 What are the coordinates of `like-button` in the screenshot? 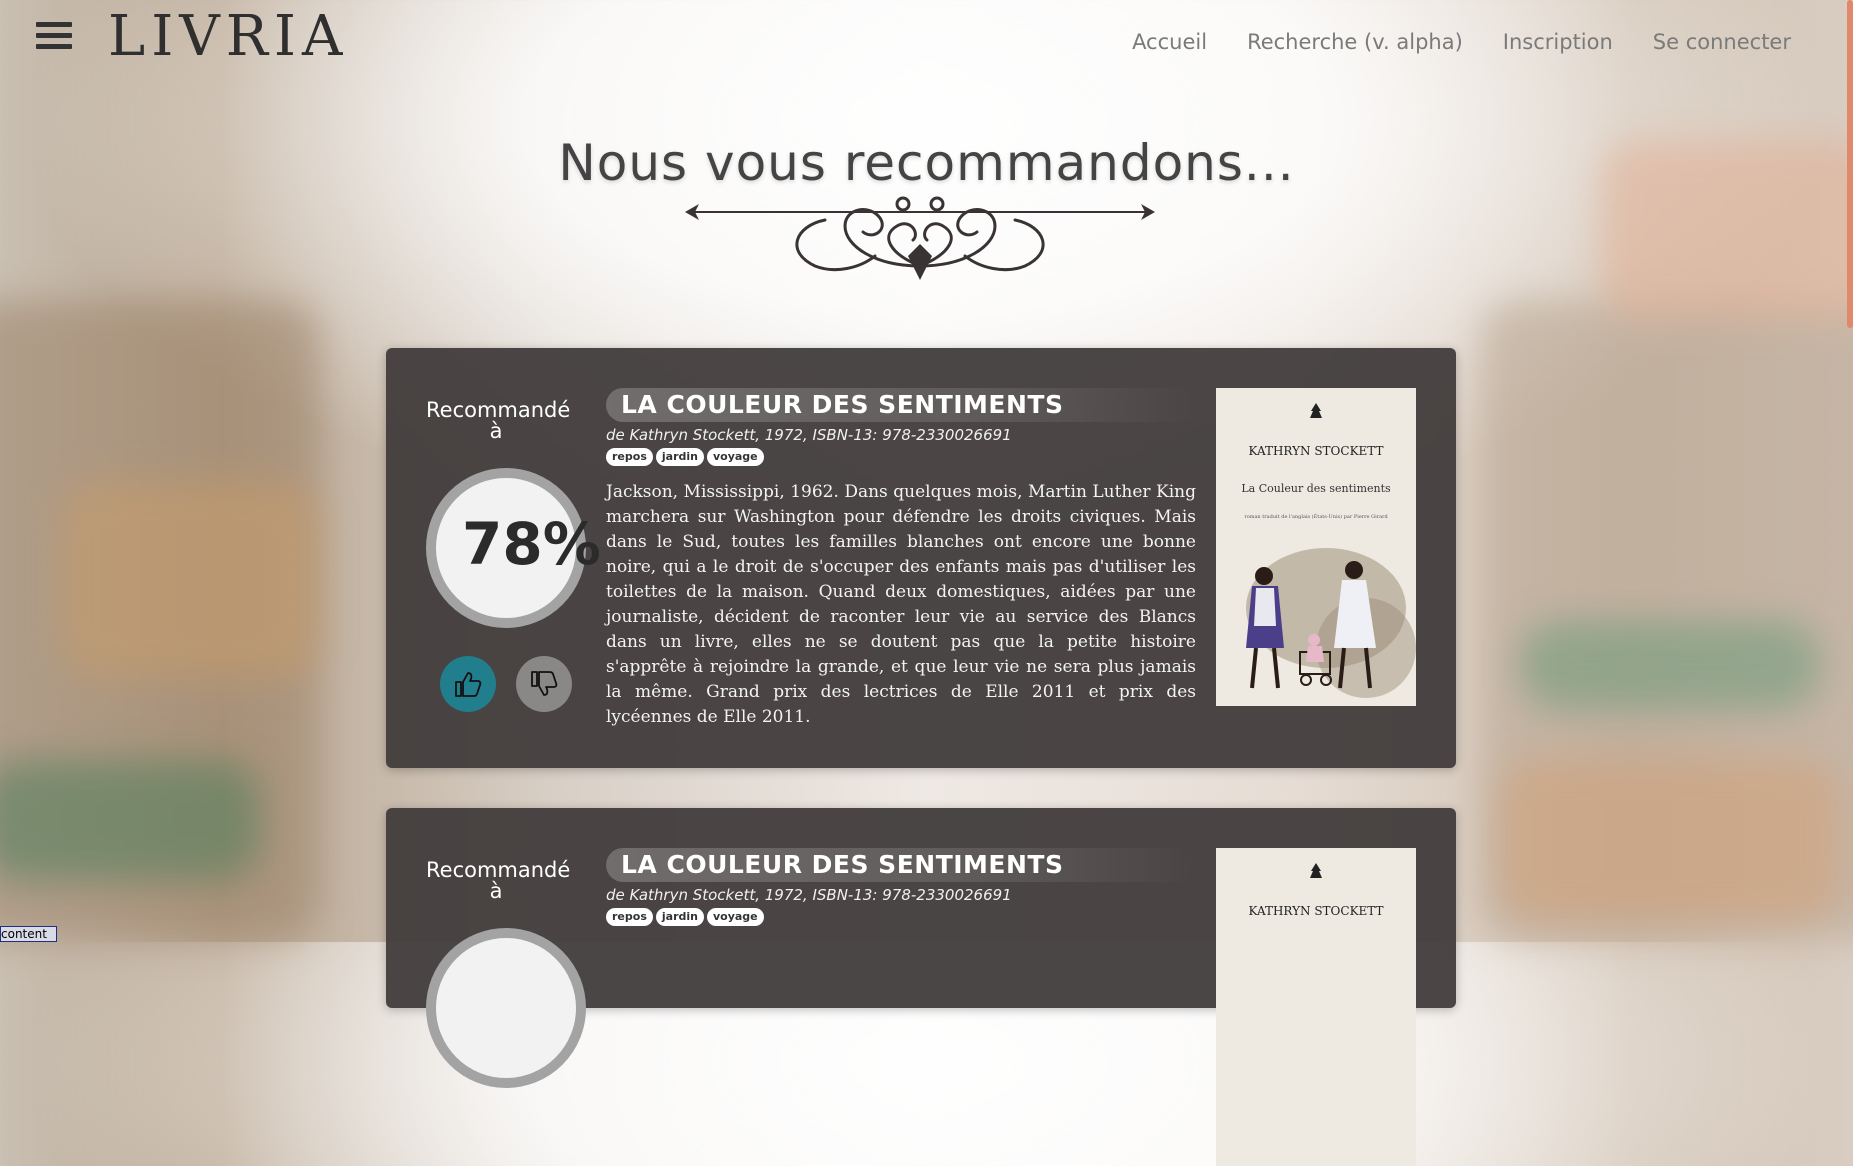 It's located at (468, 684).